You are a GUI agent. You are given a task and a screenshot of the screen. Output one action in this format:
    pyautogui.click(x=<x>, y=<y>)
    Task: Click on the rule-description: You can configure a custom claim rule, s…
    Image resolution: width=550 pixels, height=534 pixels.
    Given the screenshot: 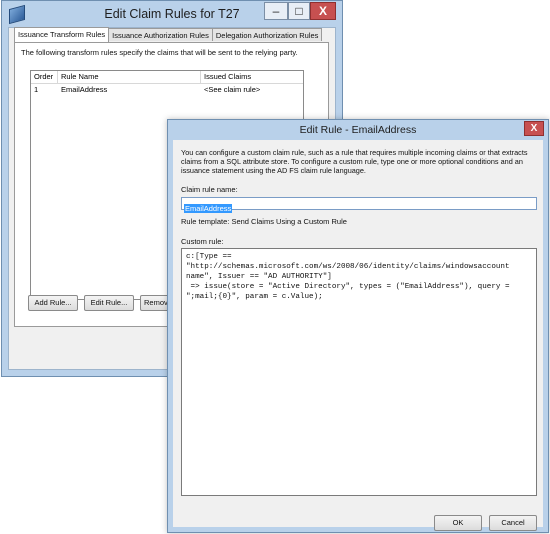 What is the action you would take?
    pyautogui.click(x=354, y=161)
    